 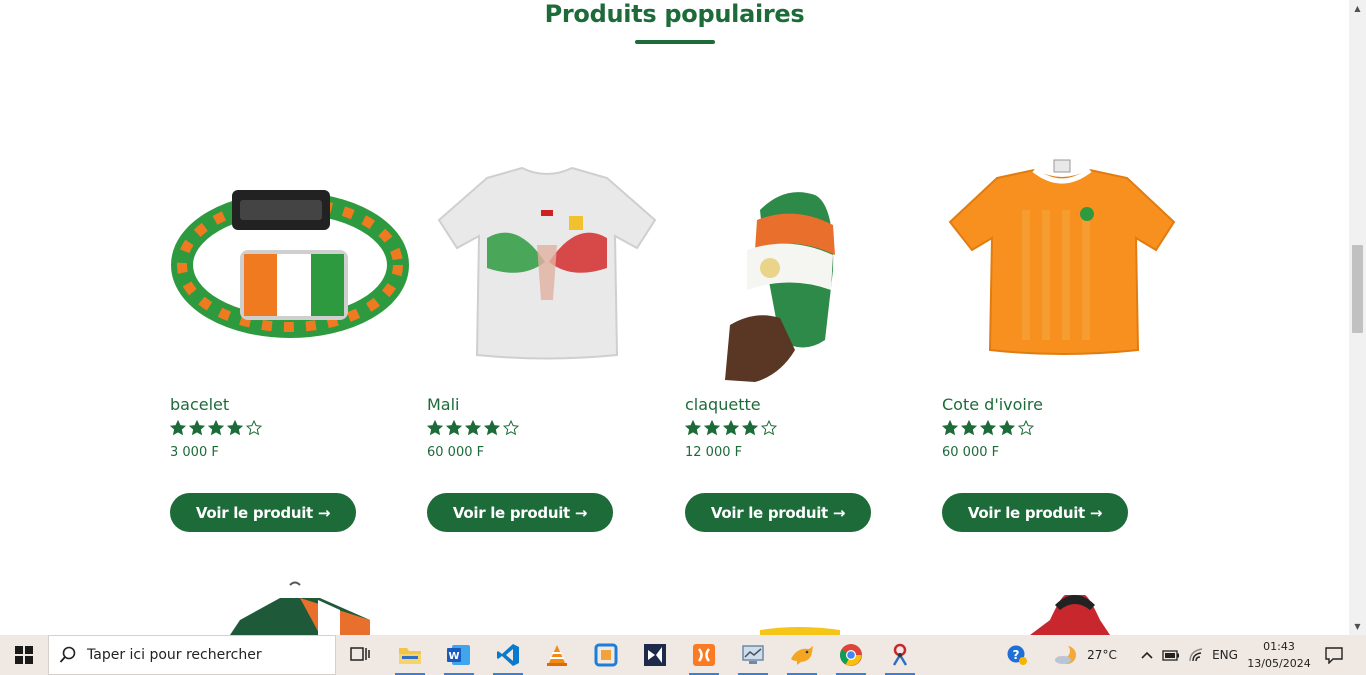 I want to click on taskbar-app-word: W, so click(x=459, y=655).